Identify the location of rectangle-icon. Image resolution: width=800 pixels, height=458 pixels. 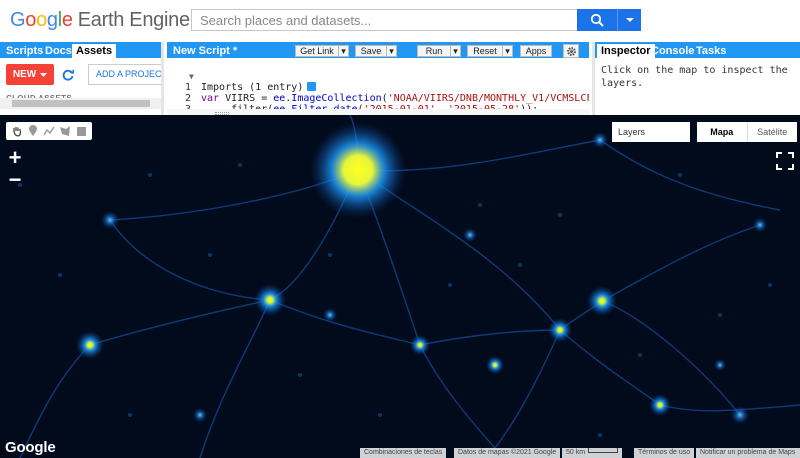
(81, 131).